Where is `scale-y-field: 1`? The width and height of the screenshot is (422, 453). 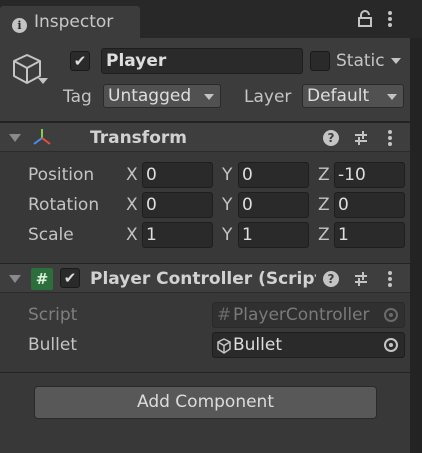
scale-y-field: 1 is located at coordinates (273, 235).